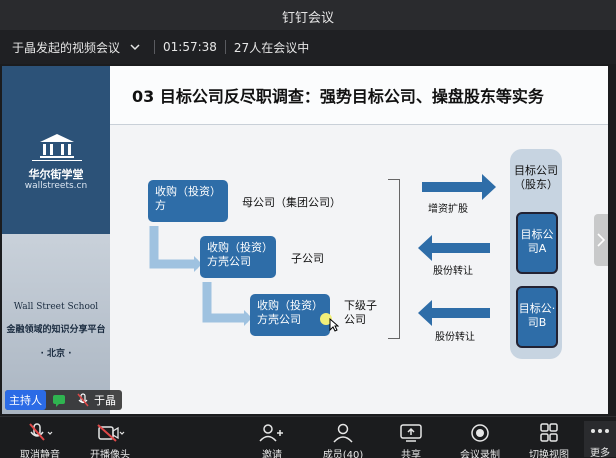 This screenshot has height=458, width=616. Describe the element at coordinates (360, 312) in the screenshot. I see `lower-subsidiary-label: 下级子公司` at that location.